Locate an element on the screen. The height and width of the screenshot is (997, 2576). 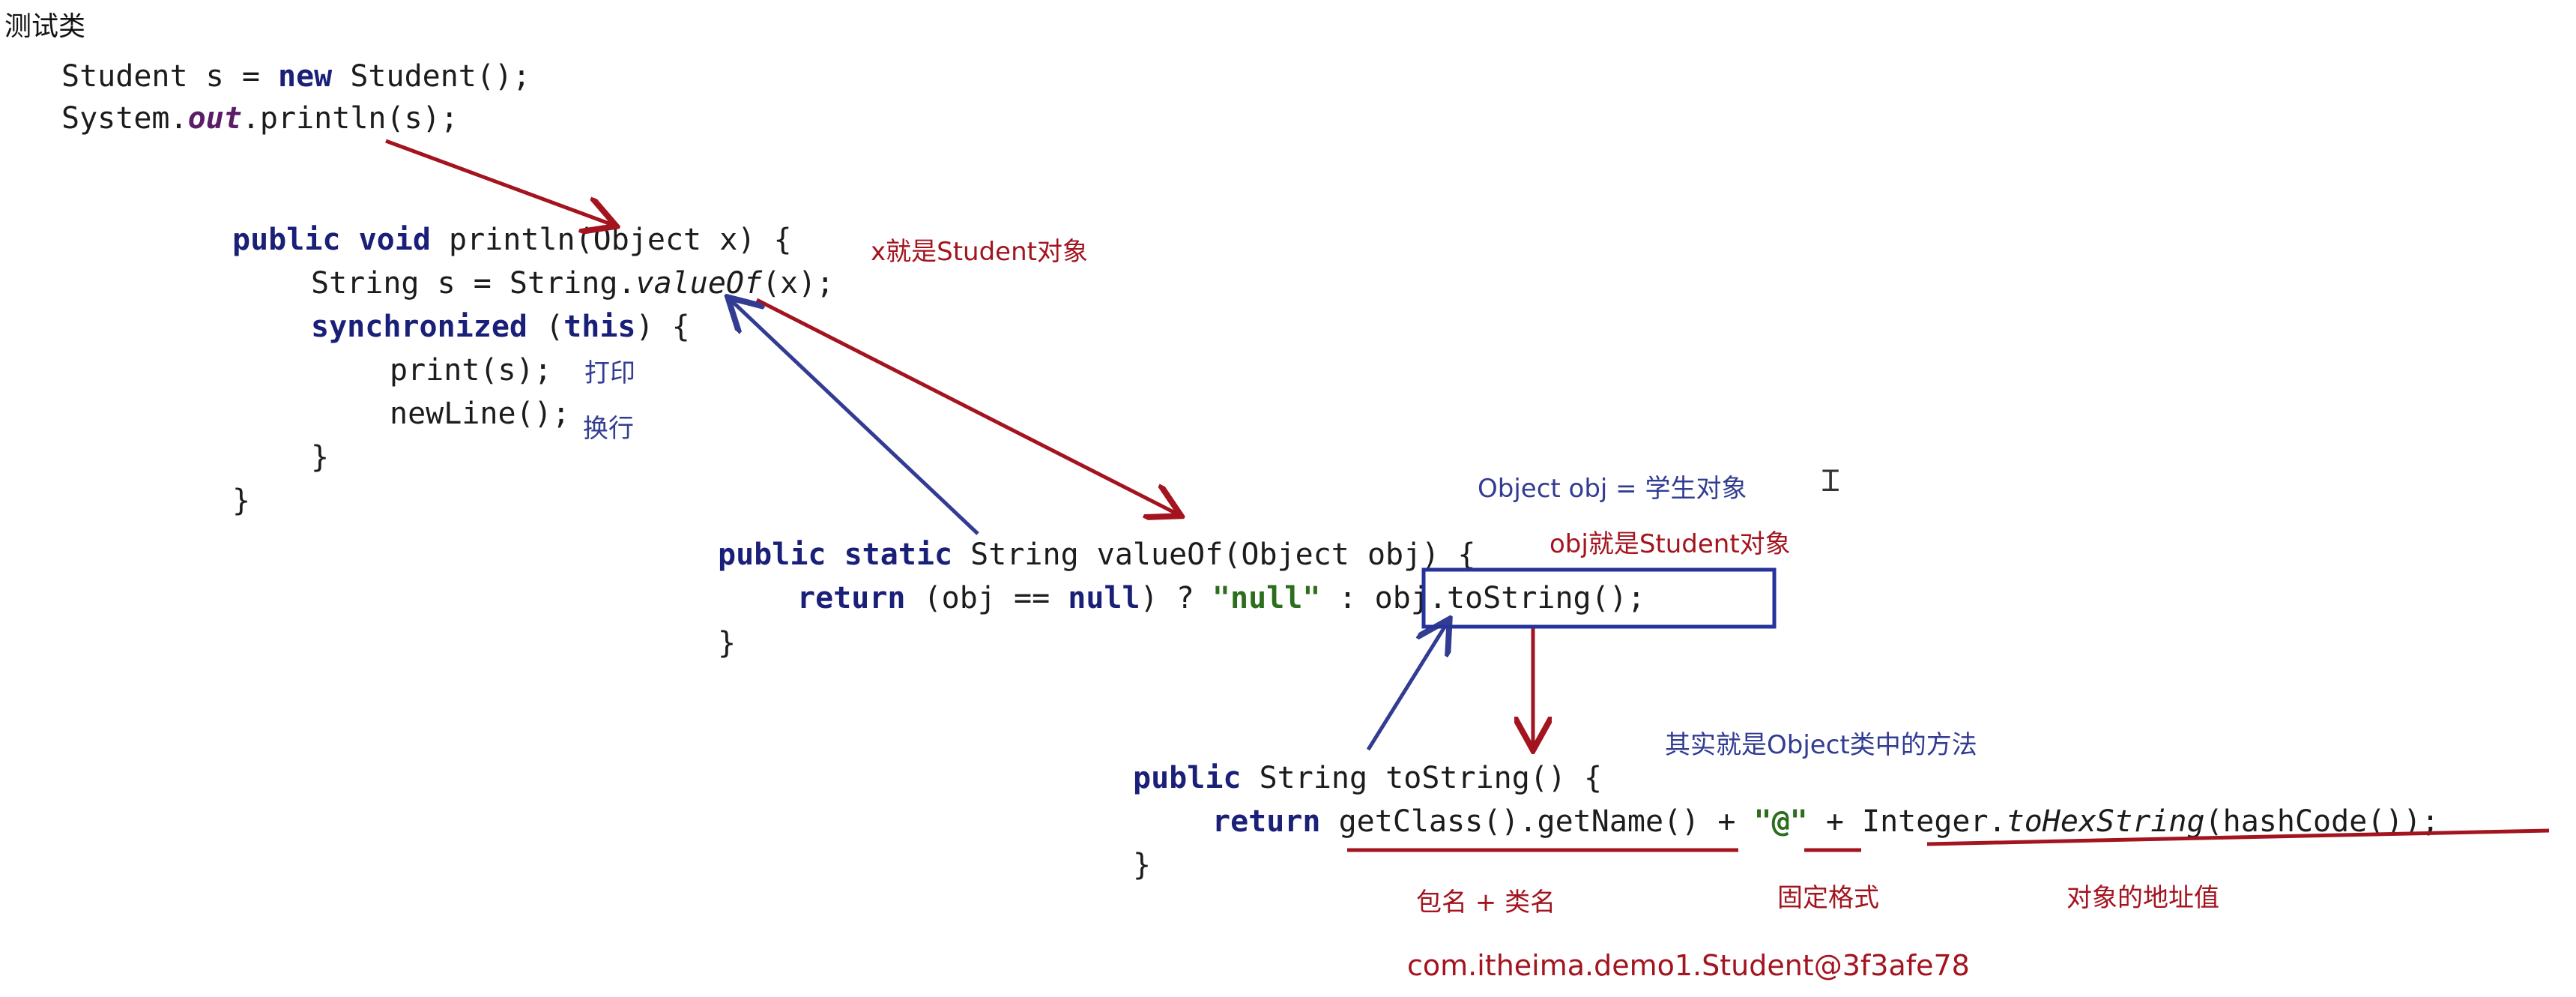
tostring-call-highlight-box is located at coordinates (1599, 598).